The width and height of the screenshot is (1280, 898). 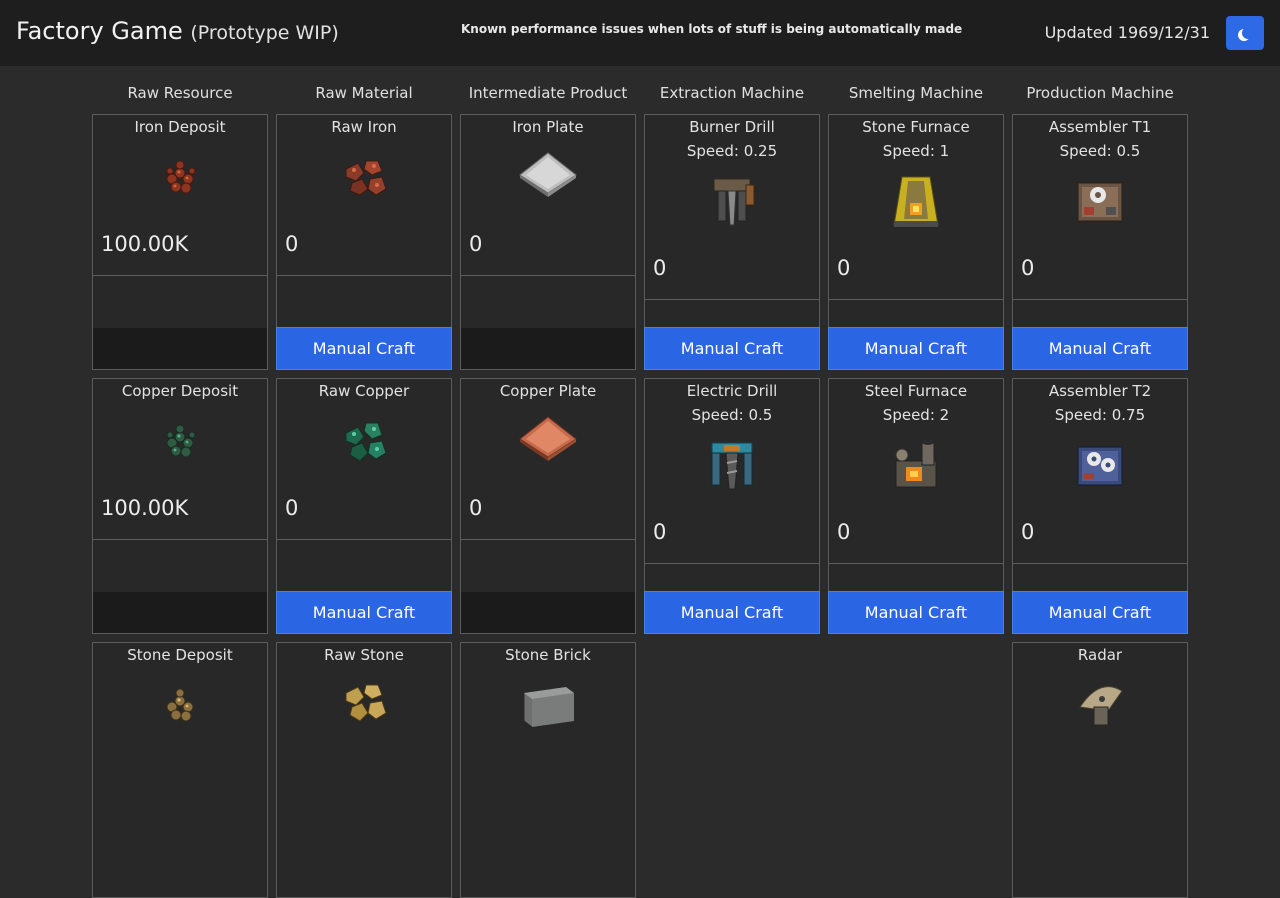 What do you see at coordinates (1100, 415) in the screenshot?
I see `machine-speed: Speed: 0.75` at bounding box center [1100, 415].